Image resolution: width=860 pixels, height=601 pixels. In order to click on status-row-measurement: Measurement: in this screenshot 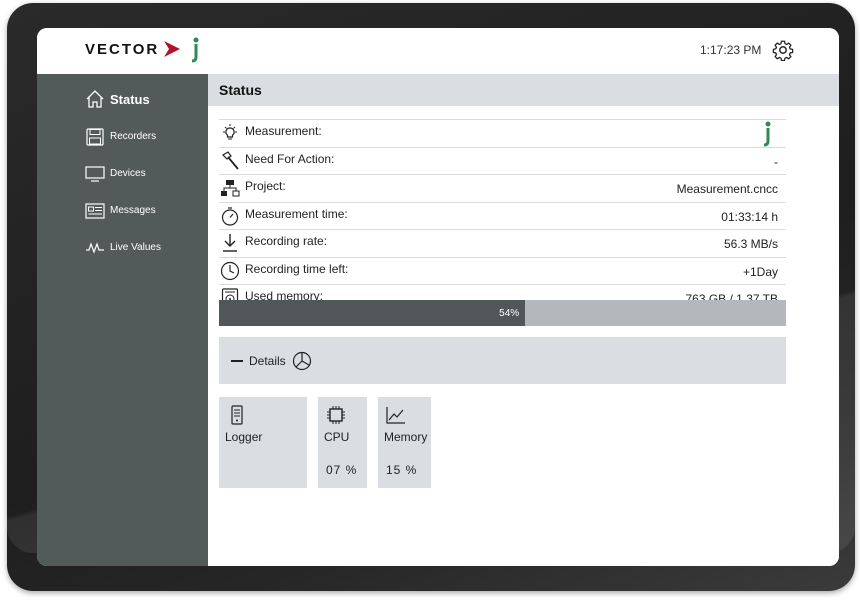, I will do `click(502, 133)`.